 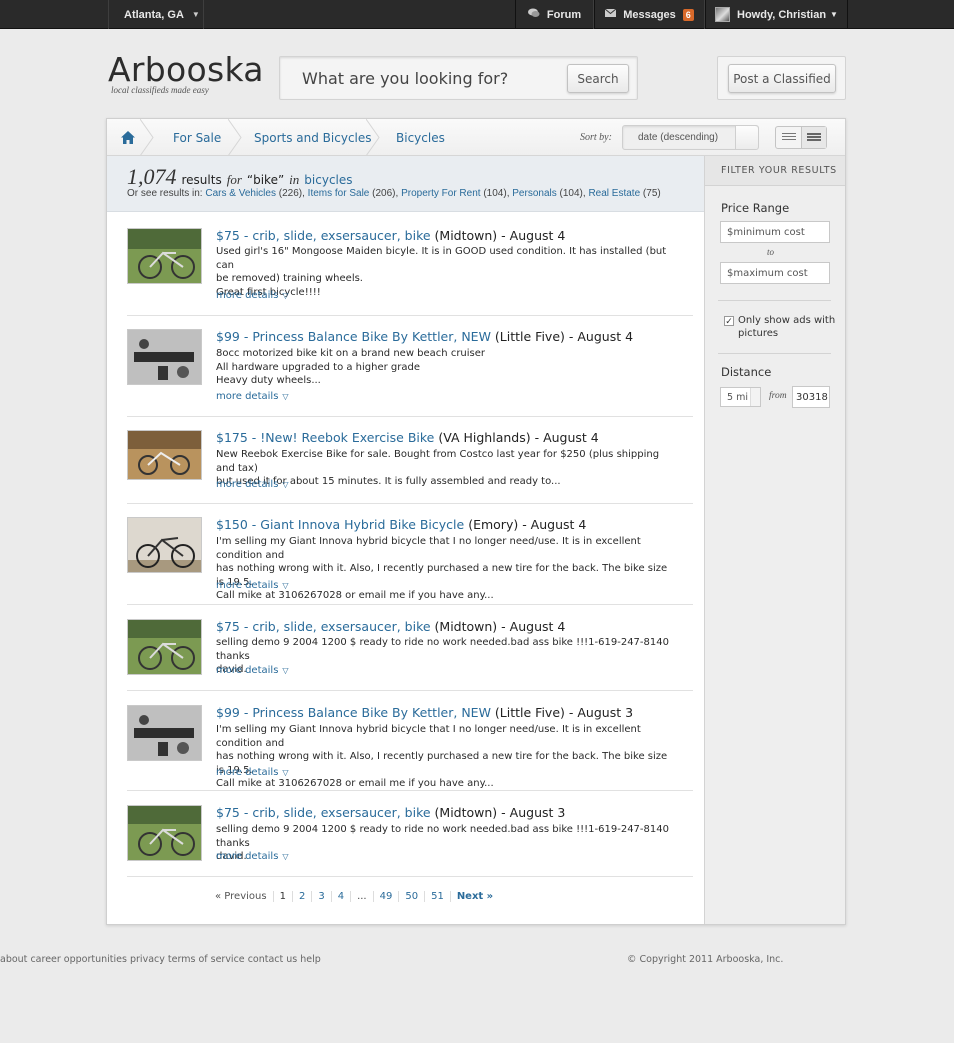 What do you see at coordinates (325, 437) in the screenshot?
I see `listing-title-link: $175 - !New! Reebok Exercise Bike` at bounding box center [325, 437].